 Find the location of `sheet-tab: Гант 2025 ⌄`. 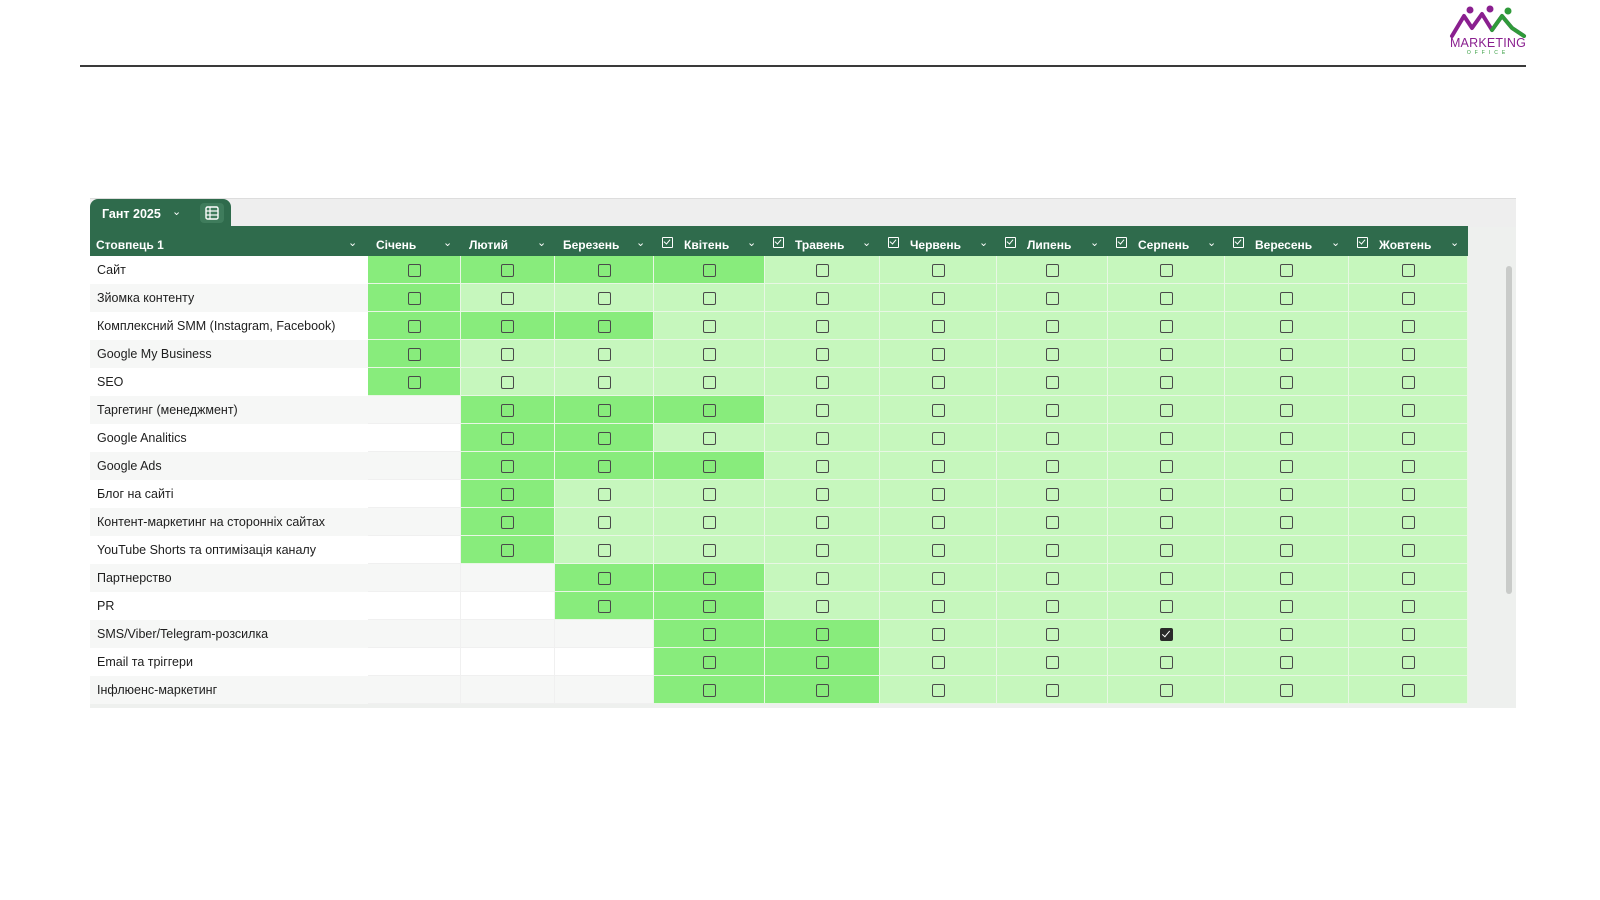

sheet-tab: Гант 2025 ⌄ is located at coordinates (160, 213).